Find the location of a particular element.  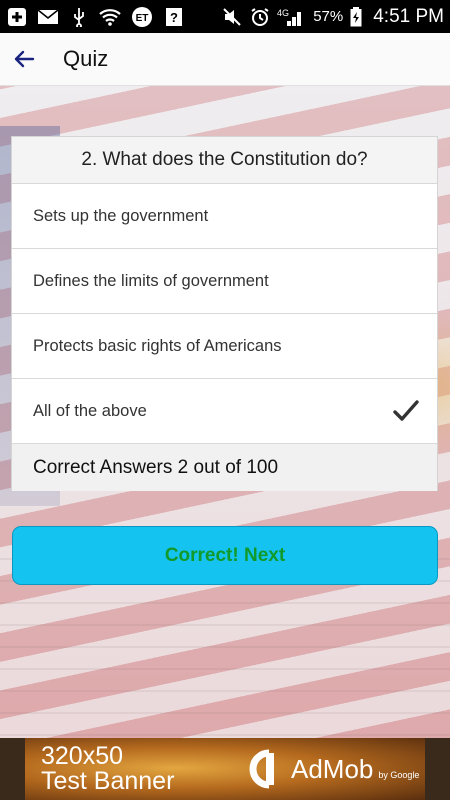

et-icon-label: ET is located at coordinates (142, 18).